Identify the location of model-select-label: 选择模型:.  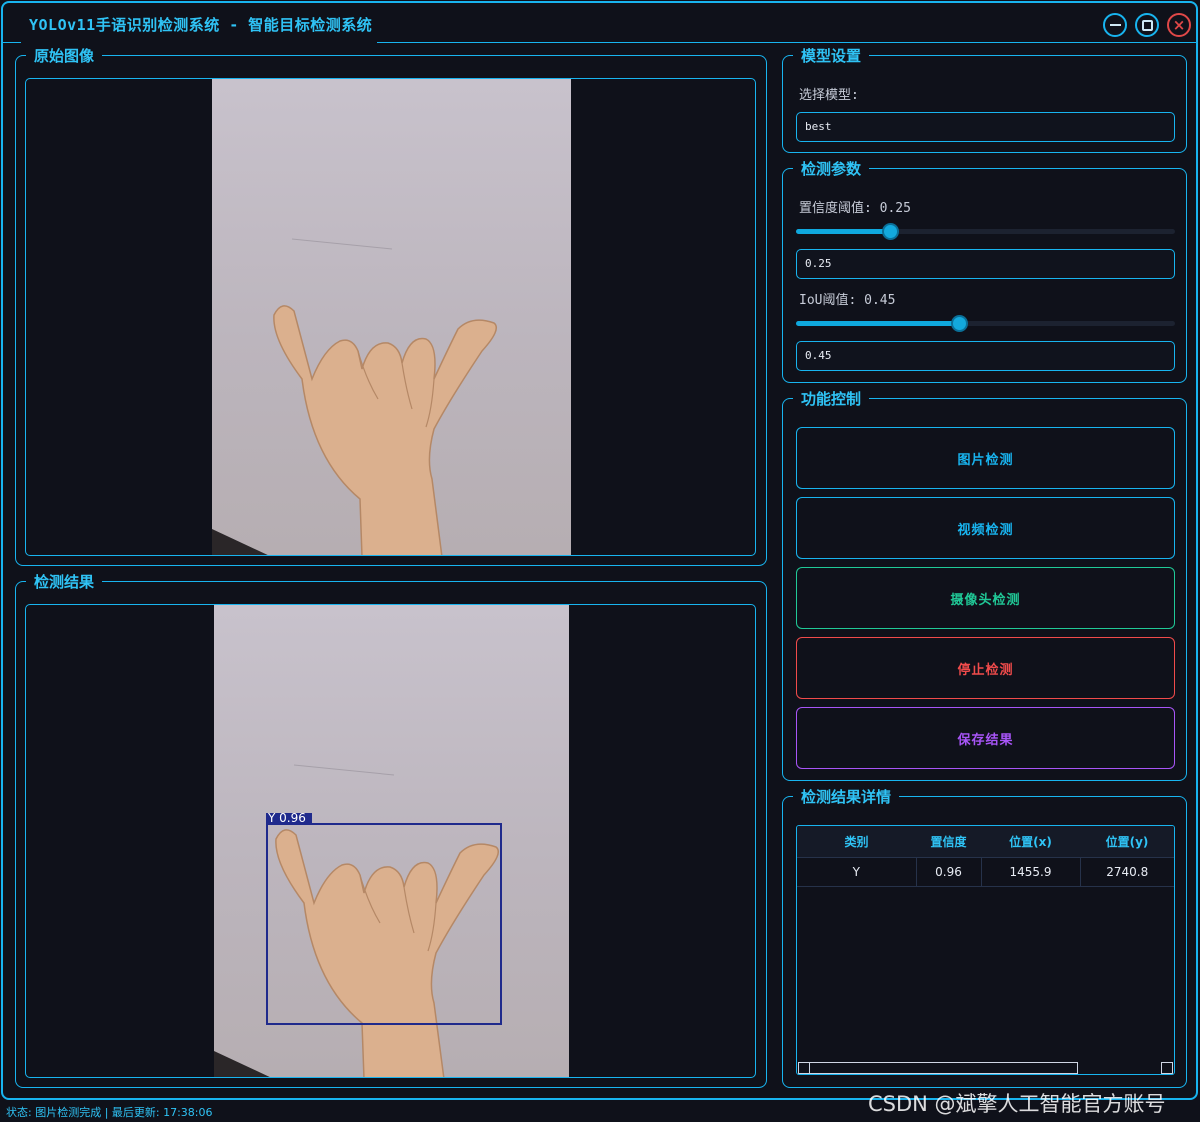
(829, 95).